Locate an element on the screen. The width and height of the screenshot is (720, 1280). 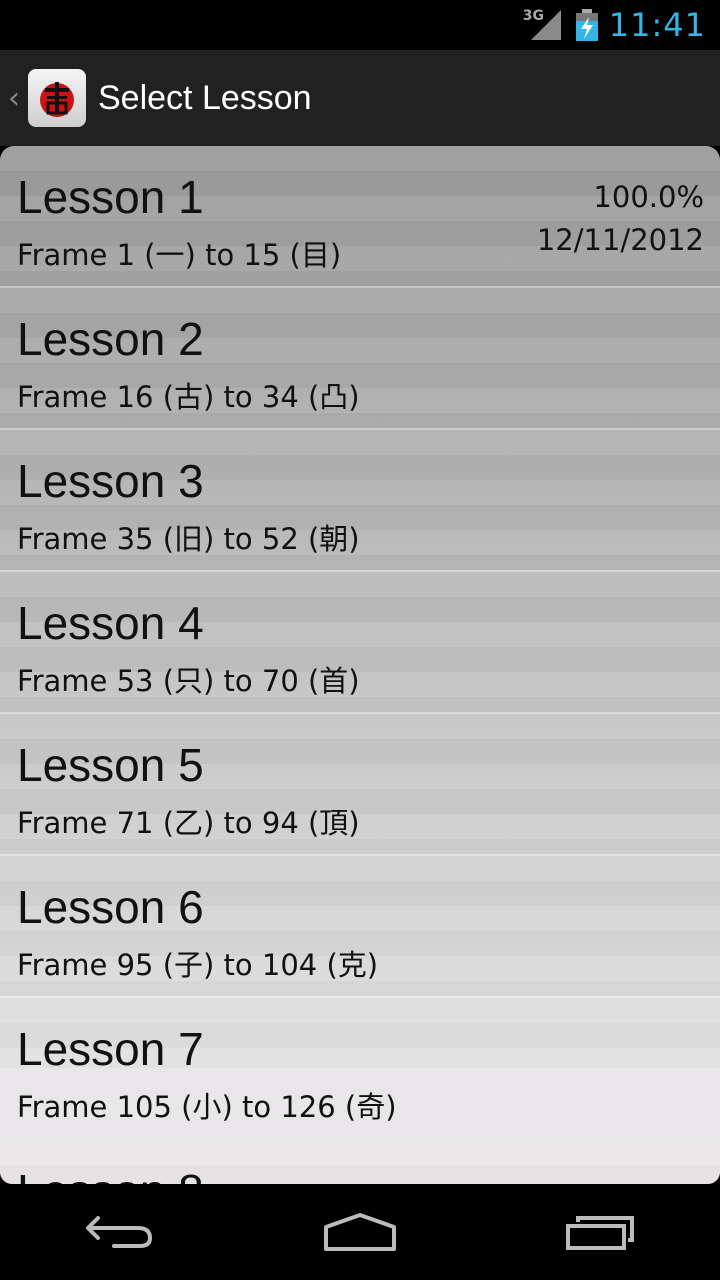
app-logo-icon is located at coordinates (57, 98).